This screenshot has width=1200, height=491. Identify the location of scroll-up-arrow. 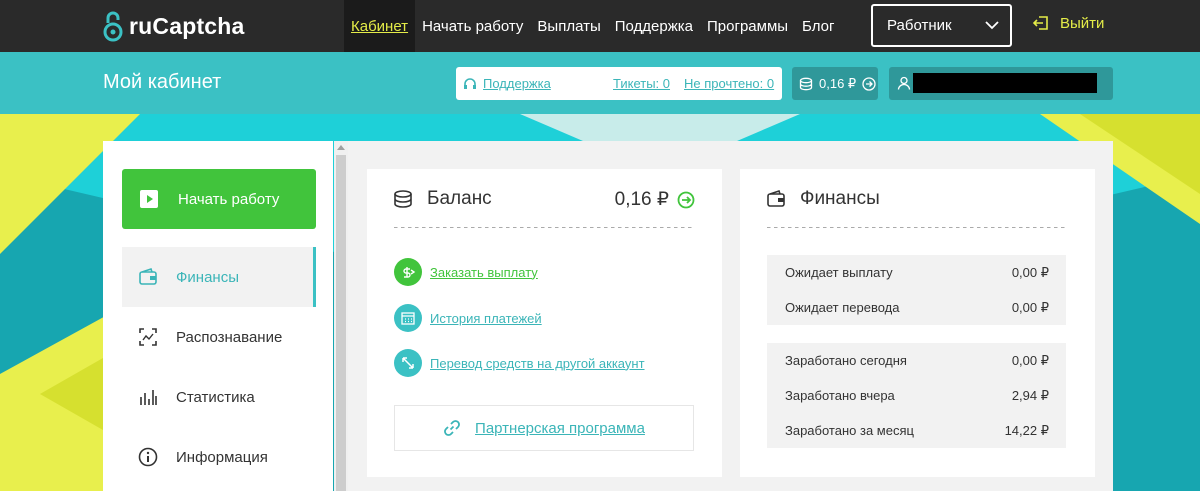
(341, 147).